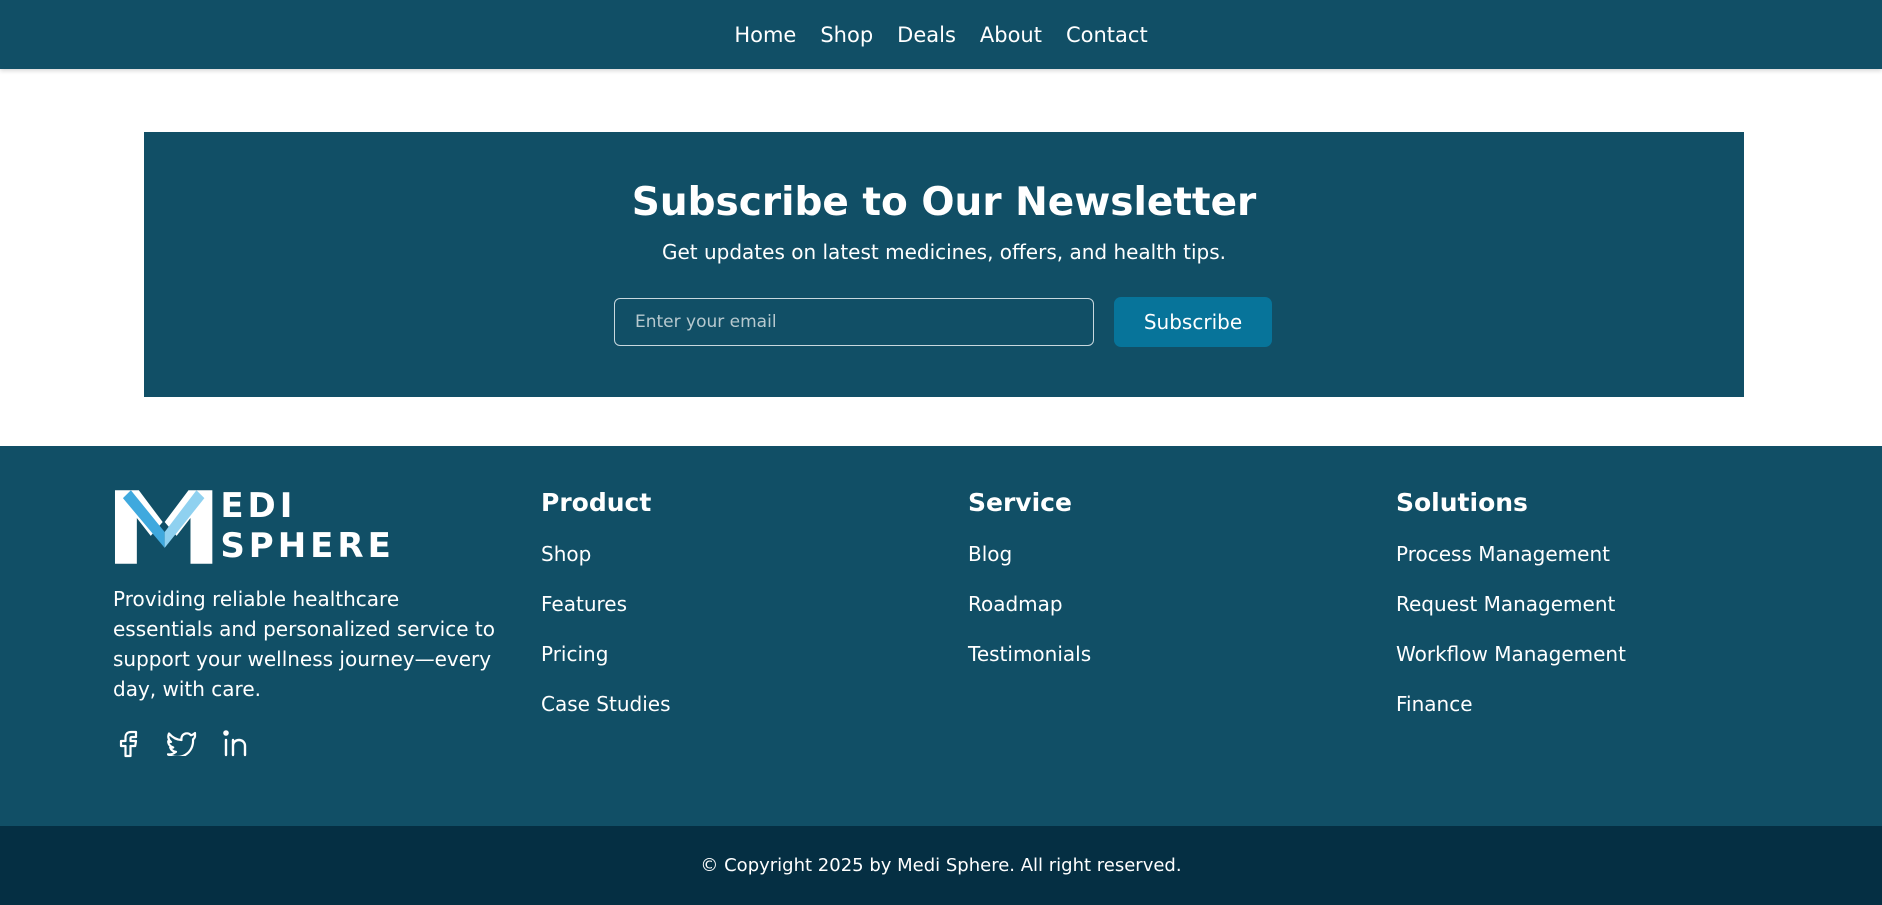  I want to click on footer-link-roadmap: Roadmap, so click(1029, 614).